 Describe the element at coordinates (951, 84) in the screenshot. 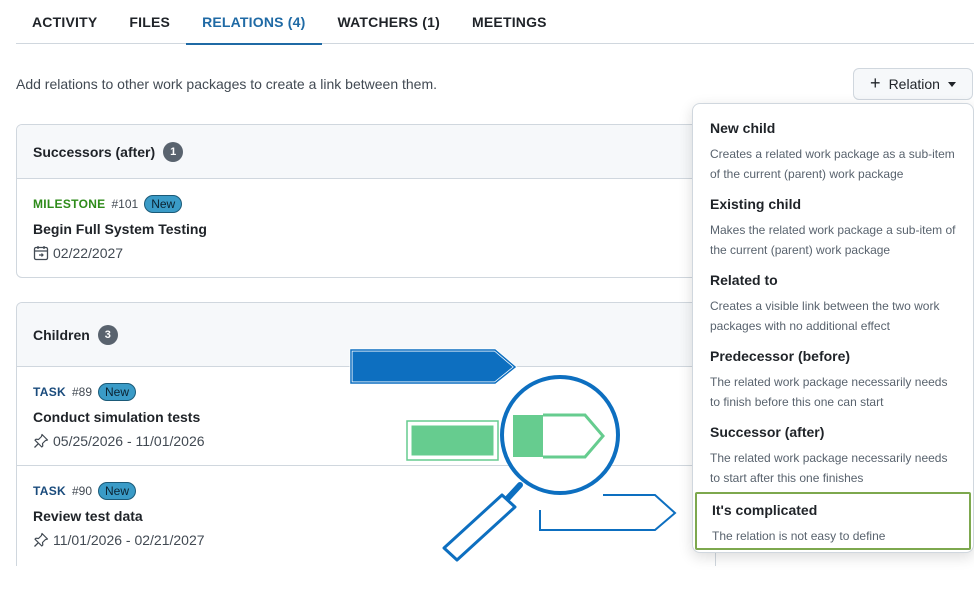

I see `caret-down-icon` at that location.